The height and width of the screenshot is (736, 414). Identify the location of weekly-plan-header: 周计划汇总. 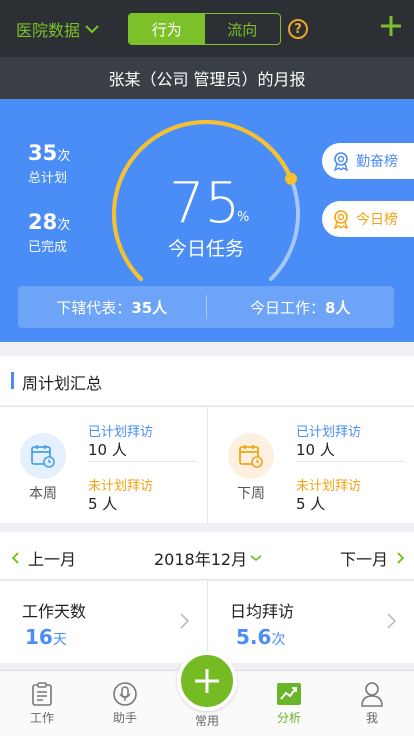
(207, 380).